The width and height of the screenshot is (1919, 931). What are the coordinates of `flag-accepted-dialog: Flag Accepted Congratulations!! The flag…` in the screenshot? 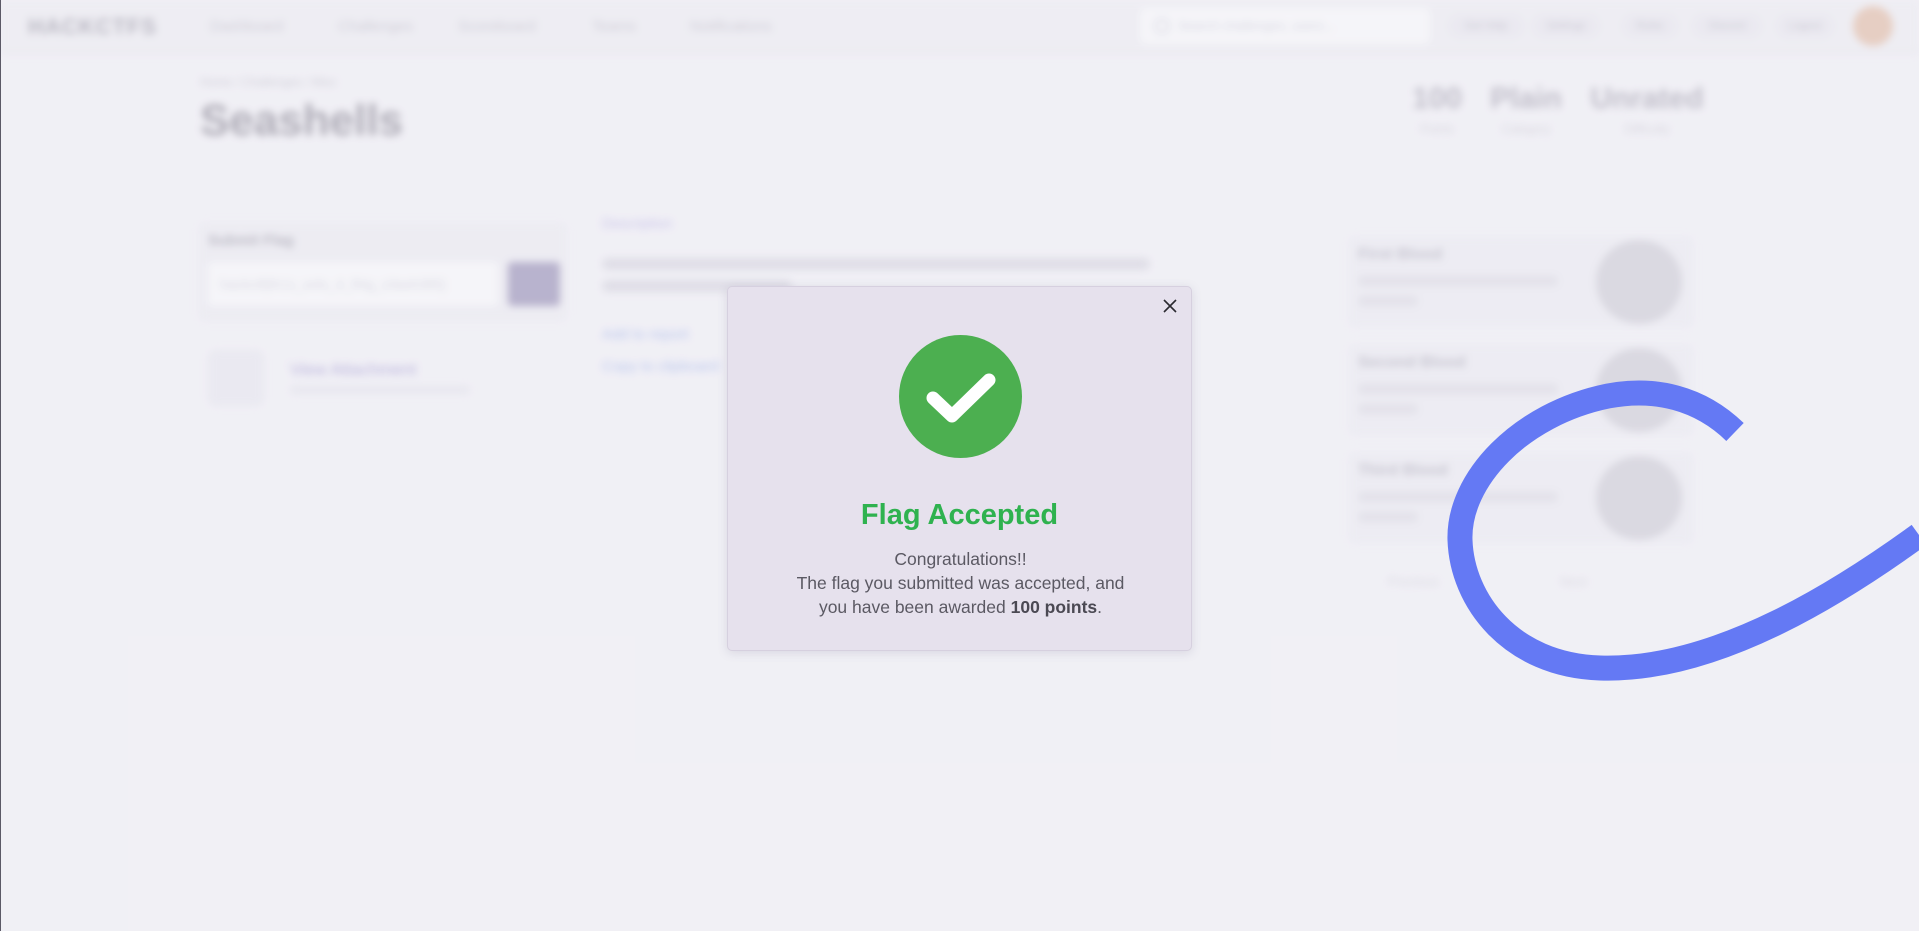 It's located at (959, 468).